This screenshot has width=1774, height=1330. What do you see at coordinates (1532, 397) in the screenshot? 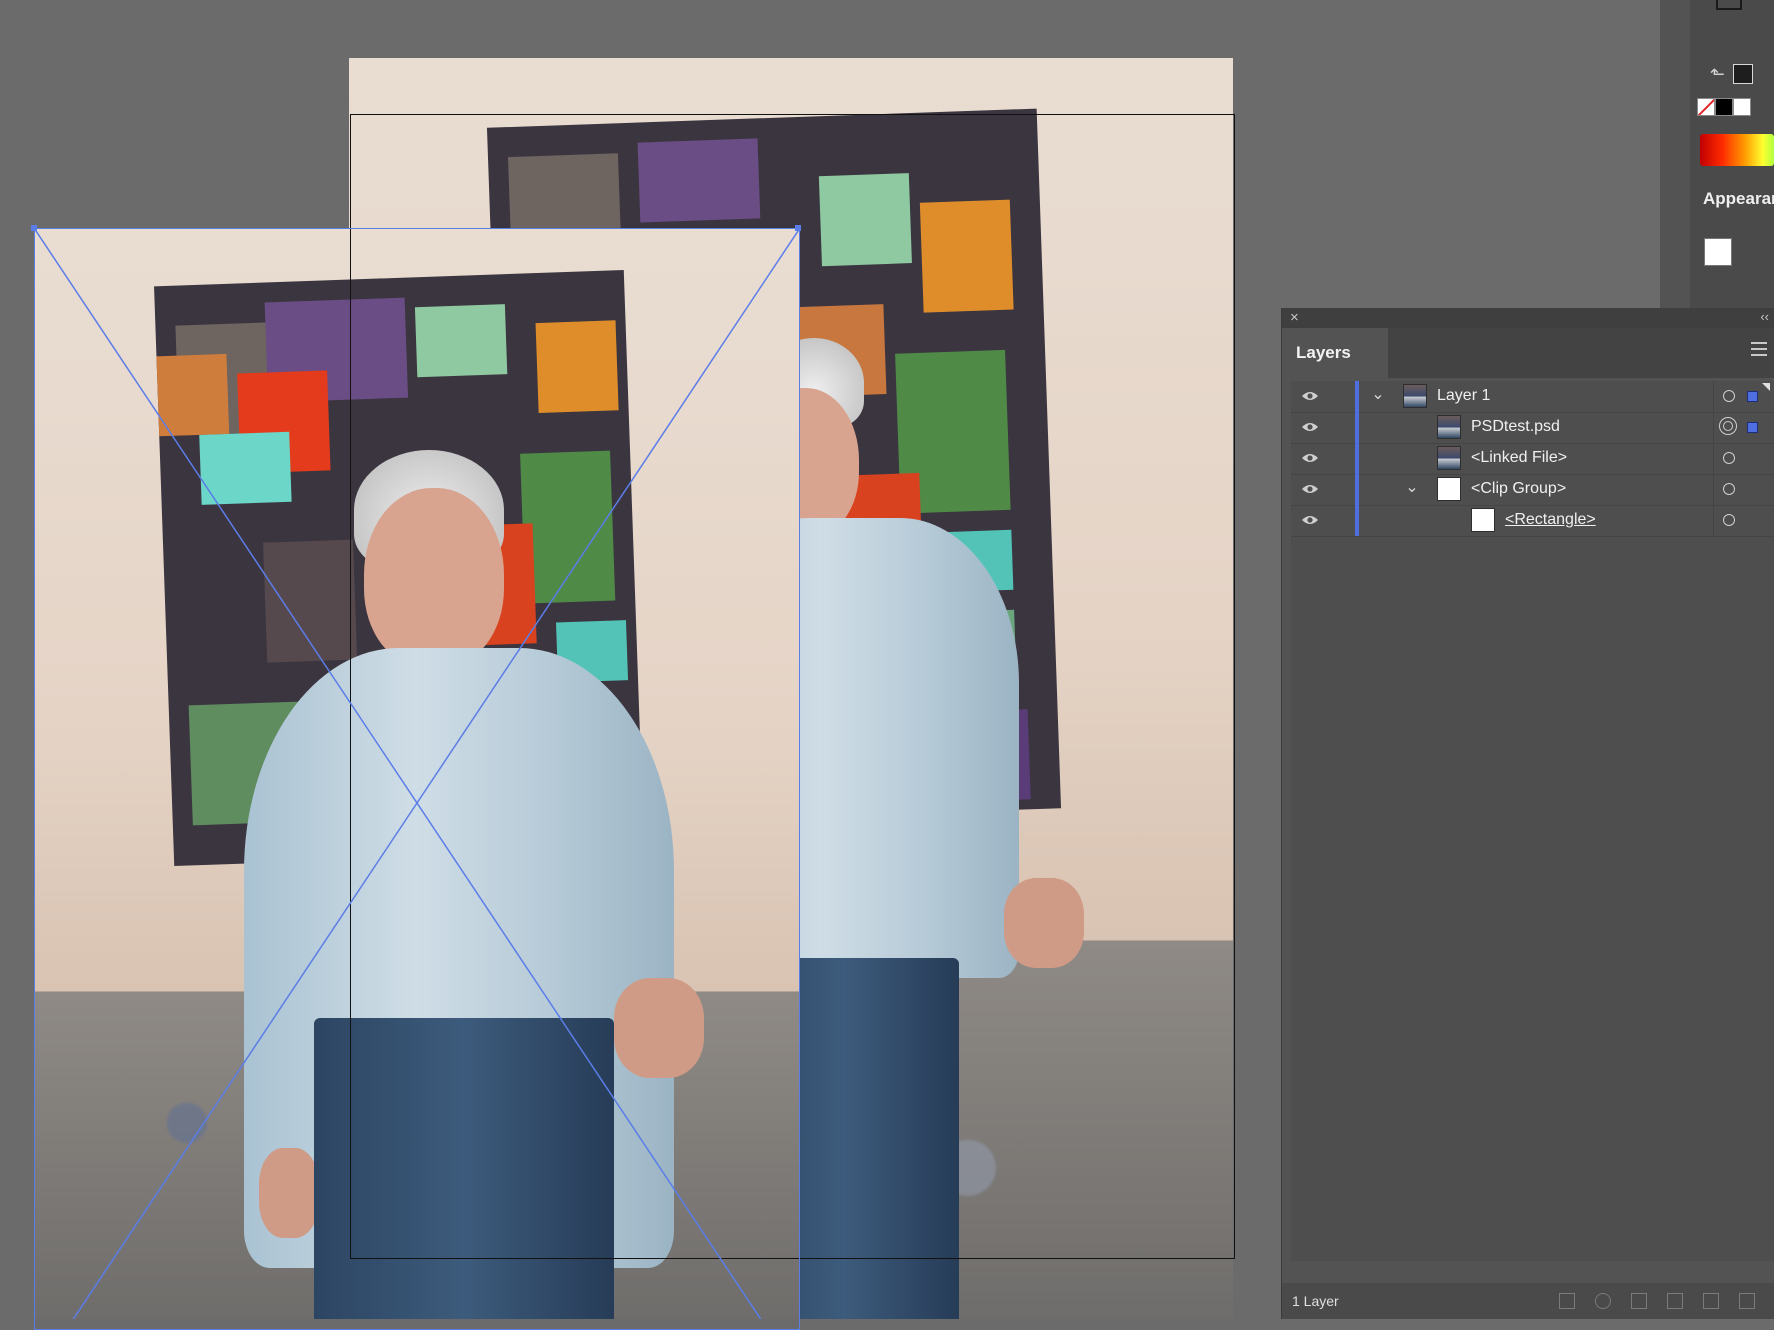
I see `layer-row-layer-1: ⌄ Layer 1` at bounding box center [1532, 397].